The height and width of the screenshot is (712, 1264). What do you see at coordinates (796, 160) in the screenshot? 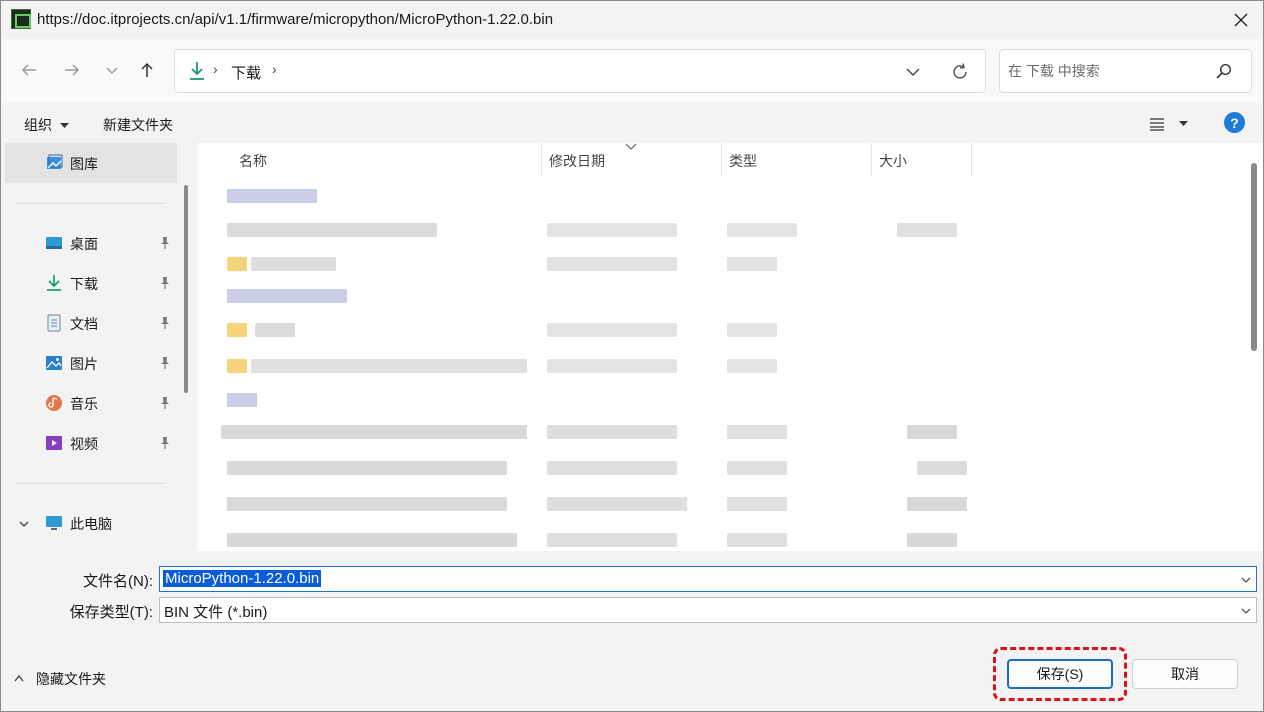
I see `column-header-type: 类型` at bounding box center [796, 160].